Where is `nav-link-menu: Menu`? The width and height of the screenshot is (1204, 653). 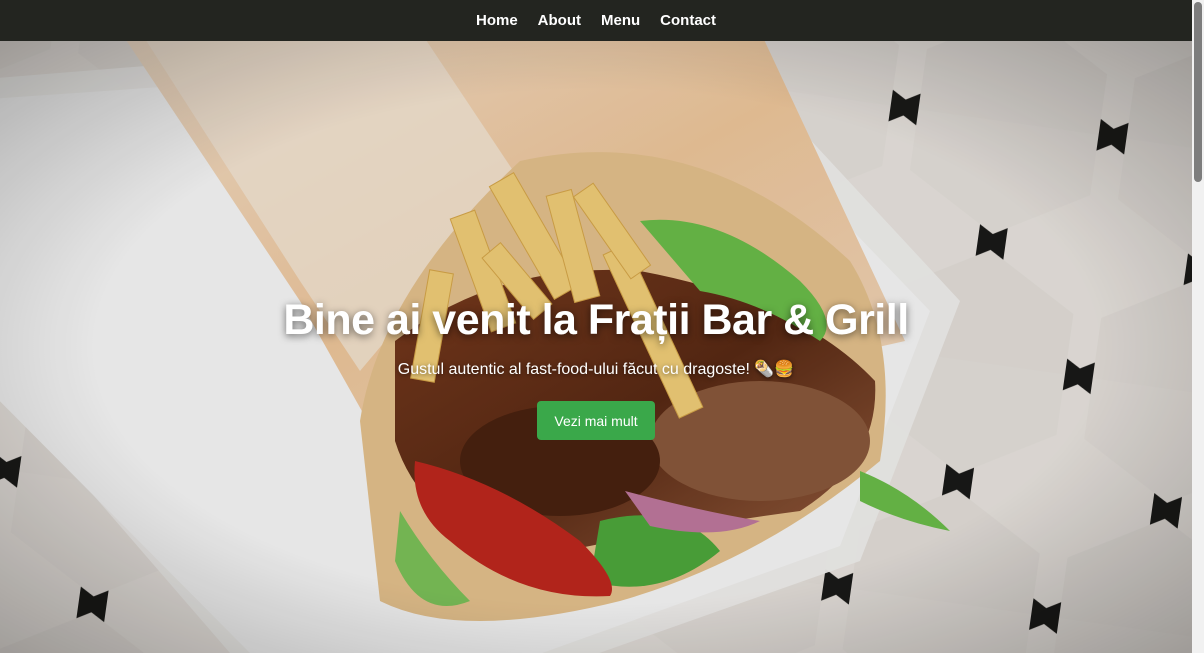 nav-link-menu: Menu is located at coordinates (620, 20).